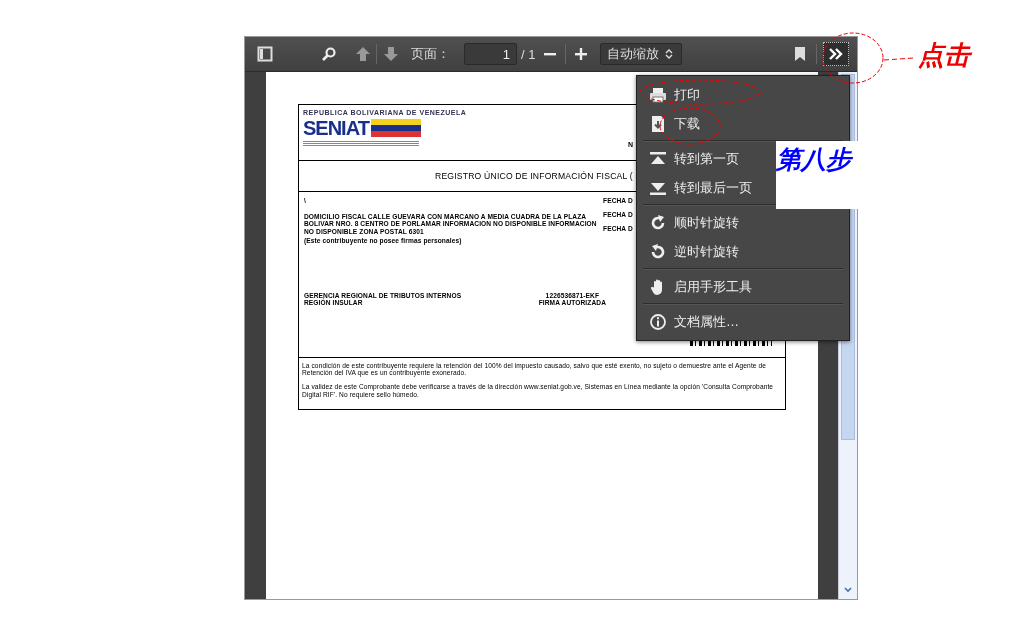 The image size is (1009, 642). Describe the element at coordinates (534, 176) in the screenshot. I see `document-title: REGISTRO ÚNICO DE INFORMACIÓN FISCAL (` at that location.